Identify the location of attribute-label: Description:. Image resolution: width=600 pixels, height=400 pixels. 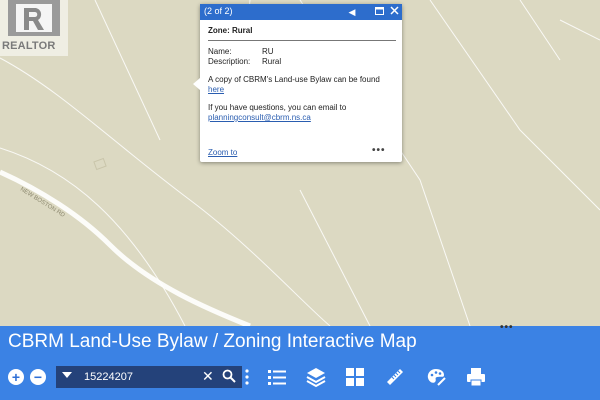
(229, 61).